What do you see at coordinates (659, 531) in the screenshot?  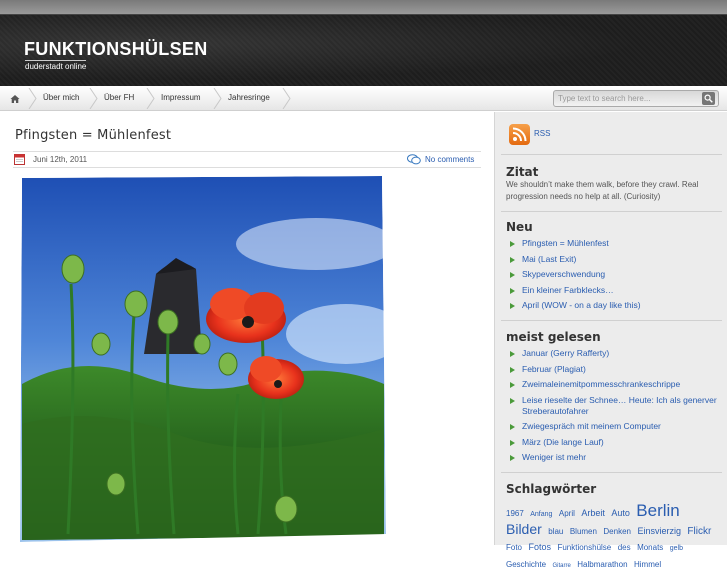 I see `tag-link: Einsvierzig` at bounding box center [659, 531].